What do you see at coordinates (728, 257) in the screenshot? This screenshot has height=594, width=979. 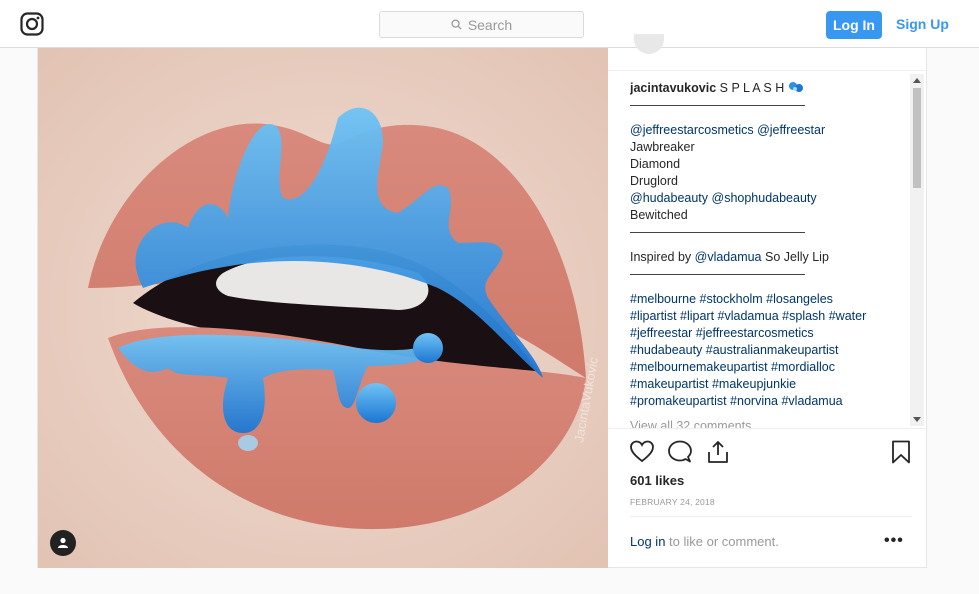 I see `mention-link: @vladamua` at bounding box center [728, 257].